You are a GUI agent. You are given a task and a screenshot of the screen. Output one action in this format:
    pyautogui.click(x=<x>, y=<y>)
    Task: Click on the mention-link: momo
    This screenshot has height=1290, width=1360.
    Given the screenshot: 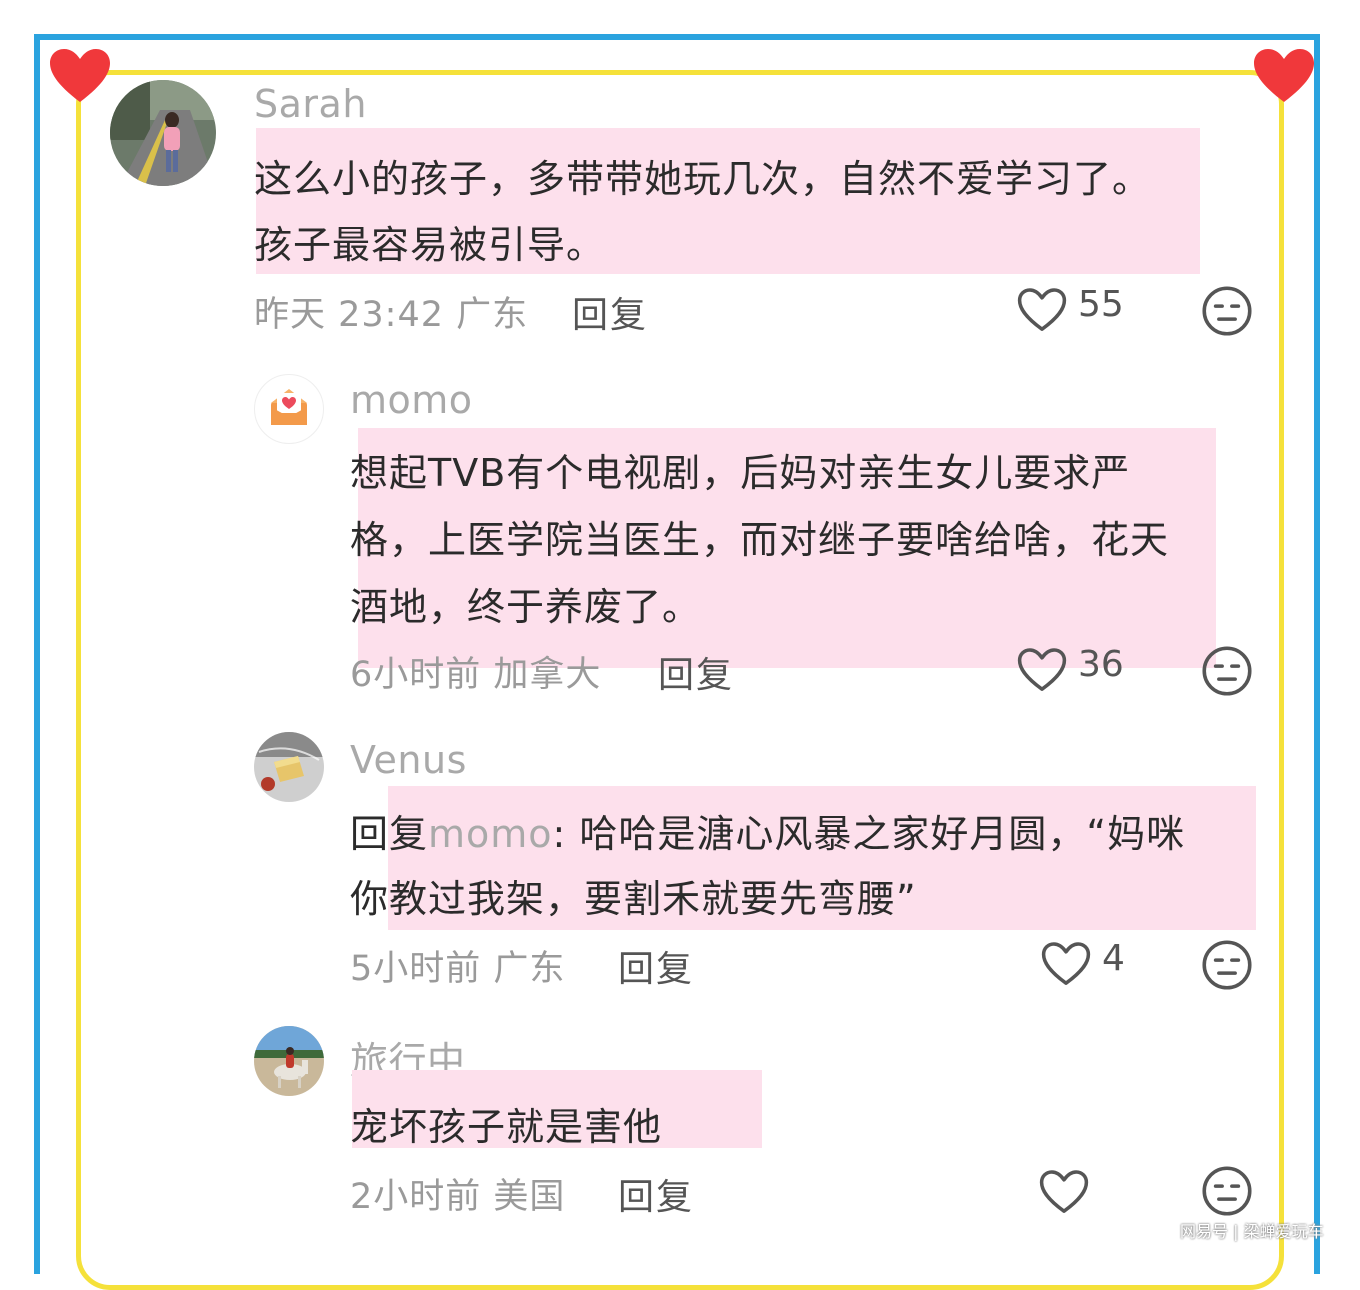 What is the action you would take?
    pyautogui.click(x=490, y=834)
    